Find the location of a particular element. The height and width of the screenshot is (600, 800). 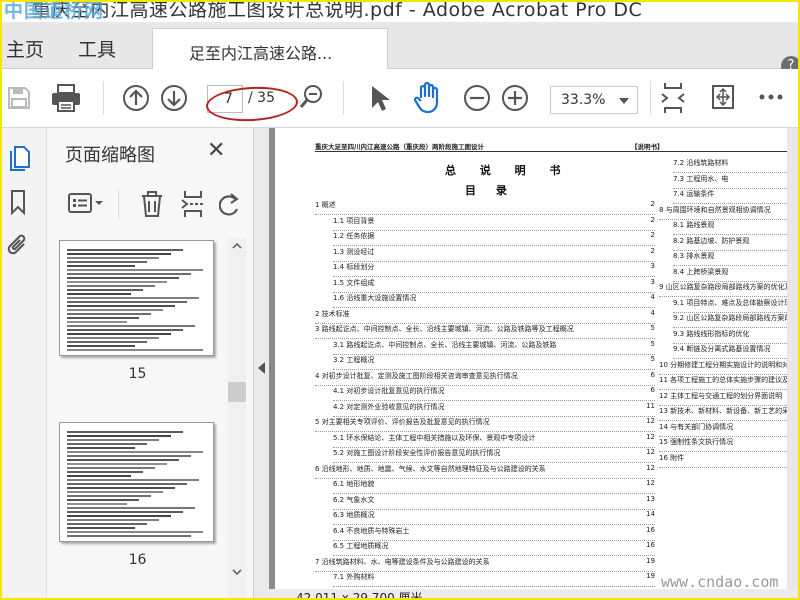

toc-entry: 3 路线起讫点、中间控制点、全长、沿线主要城镇、河流、公路及铁路等及工程概况 5 is located at coordinates (485, 331).